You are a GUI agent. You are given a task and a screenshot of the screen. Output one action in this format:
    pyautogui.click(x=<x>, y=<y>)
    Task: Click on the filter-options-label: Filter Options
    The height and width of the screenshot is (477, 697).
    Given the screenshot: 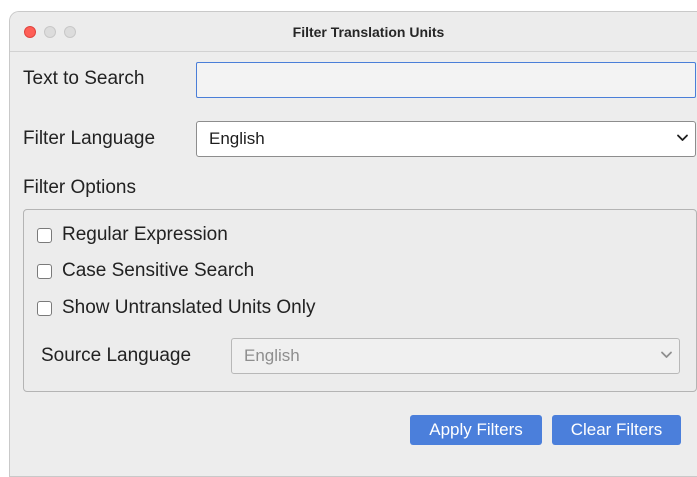 What is the action you would take?
    pyautogui.click(x=79, y=187)
    